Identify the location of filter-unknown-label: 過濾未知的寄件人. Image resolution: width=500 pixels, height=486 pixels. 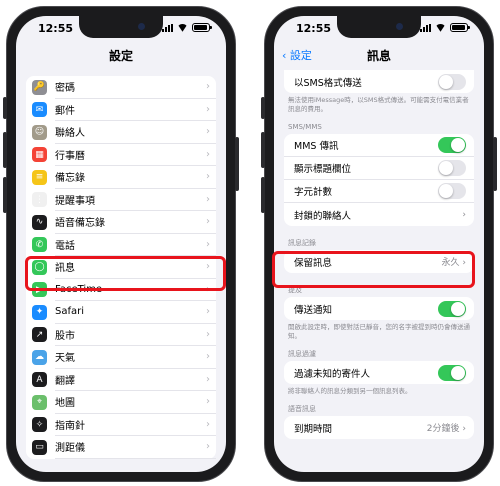
(332, 374).